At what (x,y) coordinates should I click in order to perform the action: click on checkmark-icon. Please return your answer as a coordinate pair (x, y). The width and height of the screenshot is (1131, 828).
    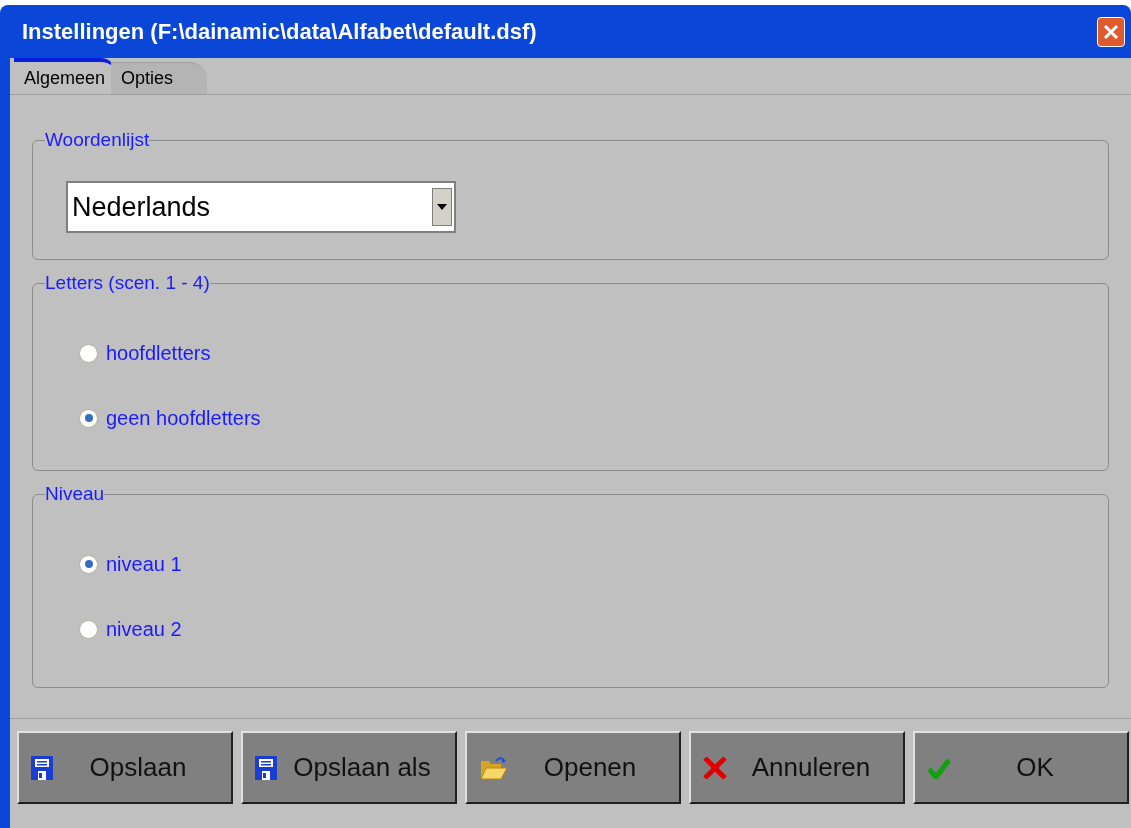
    Looking at the image, I should click on (939, 767).